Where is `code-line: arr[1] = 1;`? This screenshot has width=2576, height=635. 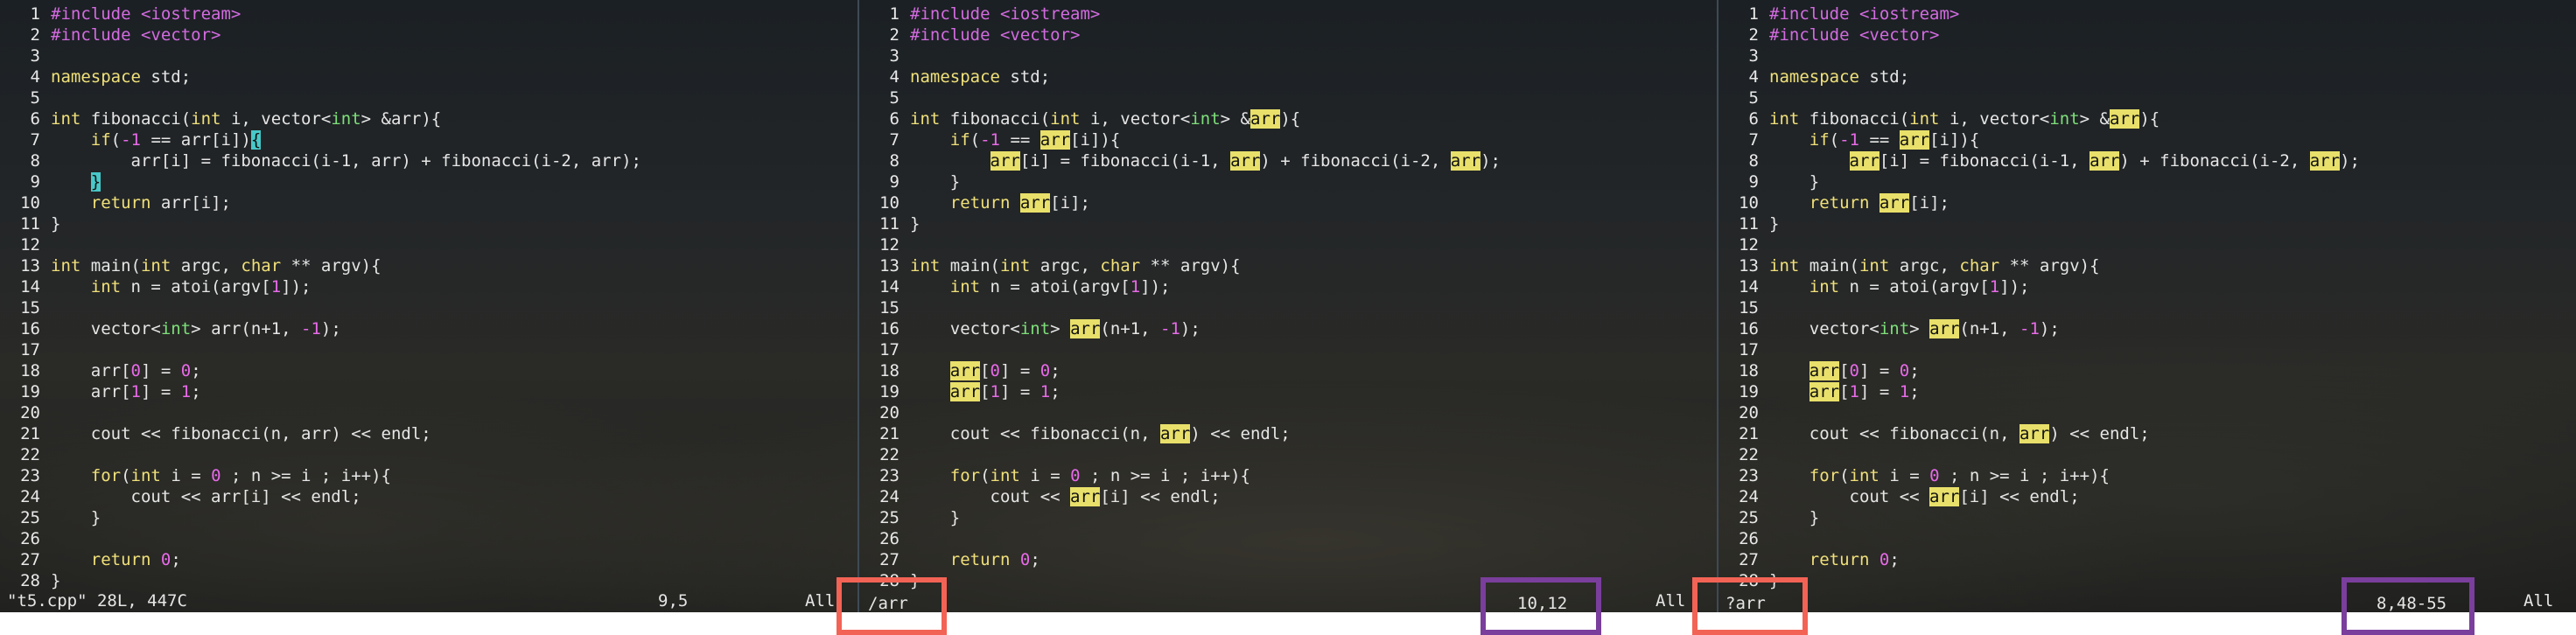
code-line: arr[1] = 1; is located at coordinates (1864, 391).